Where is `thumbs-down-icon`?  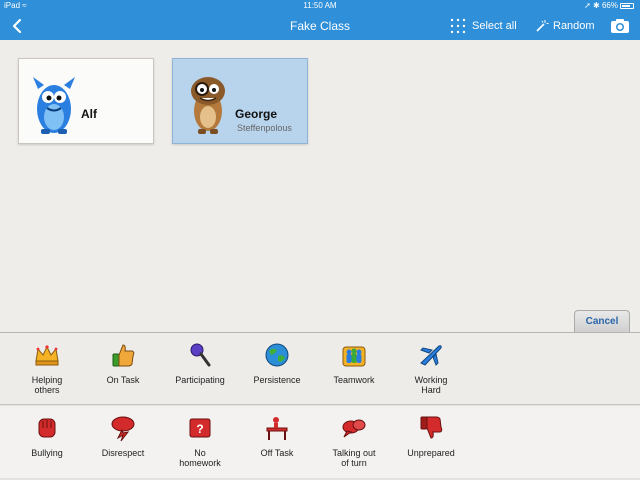
thumbs-down-icon is located at coordinates (431, 427).